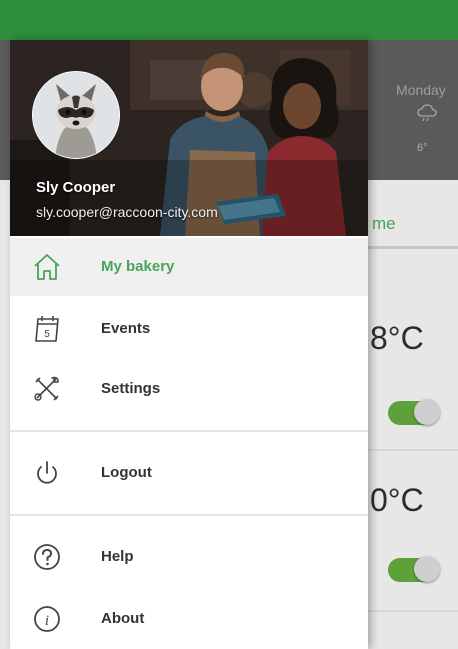 The image size is (458, 649). Describe the element at coordinates (189, 267) in the screenshot. I see `menu-item-my-bakery: My bakery` at that location.